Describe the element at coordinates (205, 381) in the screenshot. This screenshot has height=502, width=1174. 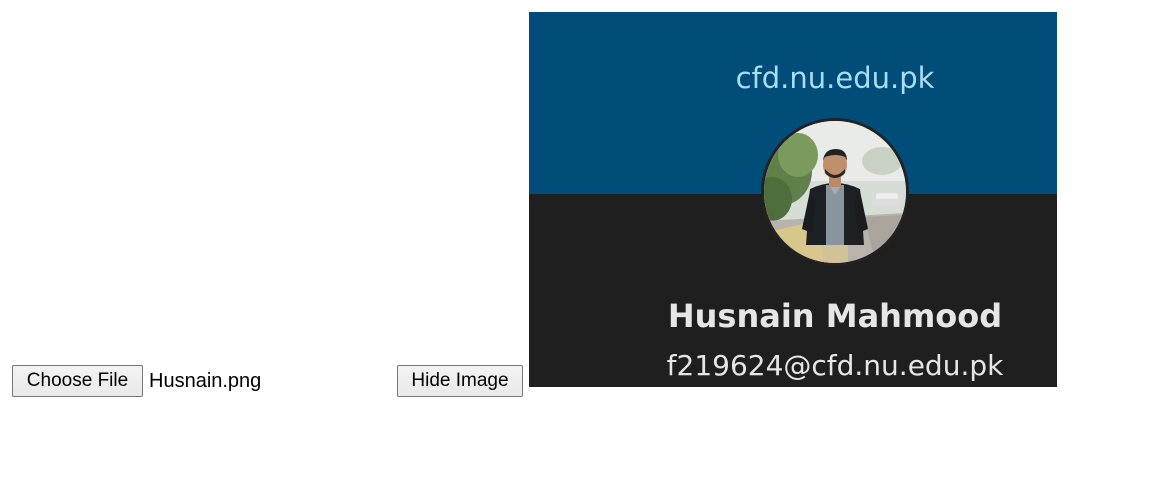
I see `selected-file-name: Husnain.png` at that location.